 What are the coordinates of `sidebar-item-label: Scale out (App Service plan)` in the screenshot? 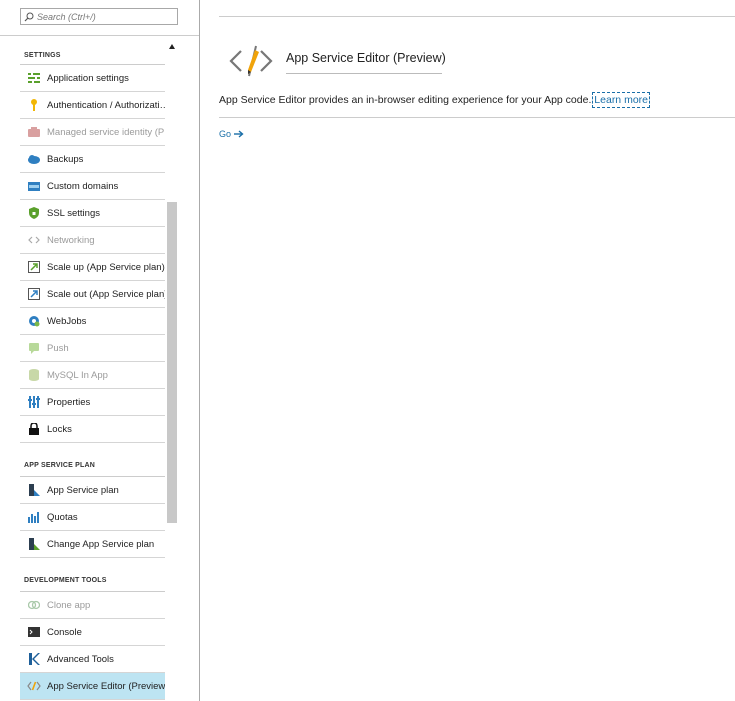 It's located at (106, 294).